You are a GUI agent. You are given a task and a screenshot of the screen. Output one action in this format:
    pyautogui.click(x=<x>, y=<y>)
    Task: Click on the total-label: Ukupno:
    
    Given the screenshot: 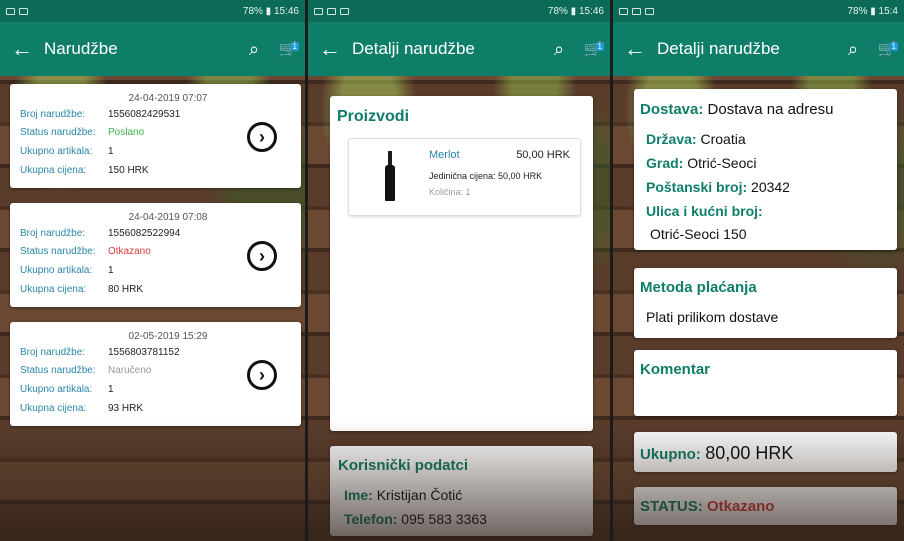 What is the action you would take?
    pyautogui.click(x=670, y=454)
    